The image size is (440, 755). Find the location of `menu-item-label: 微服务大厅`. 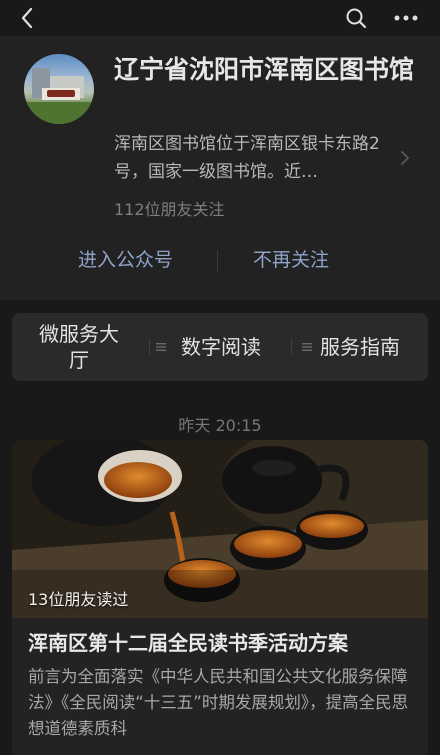

menu-item-label: 微服务大厅 is located at coordinates (79, 347).